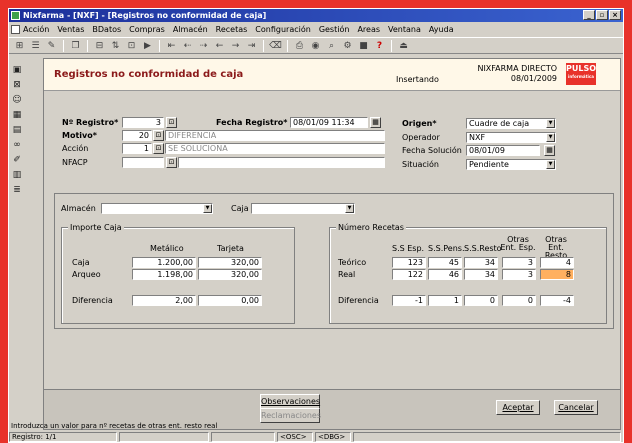 The height and width of the screenshot is (443, 632). Describe the element at coordinates (17, 175) in the screenshot. I see `chart-icon: ▥` at that location.